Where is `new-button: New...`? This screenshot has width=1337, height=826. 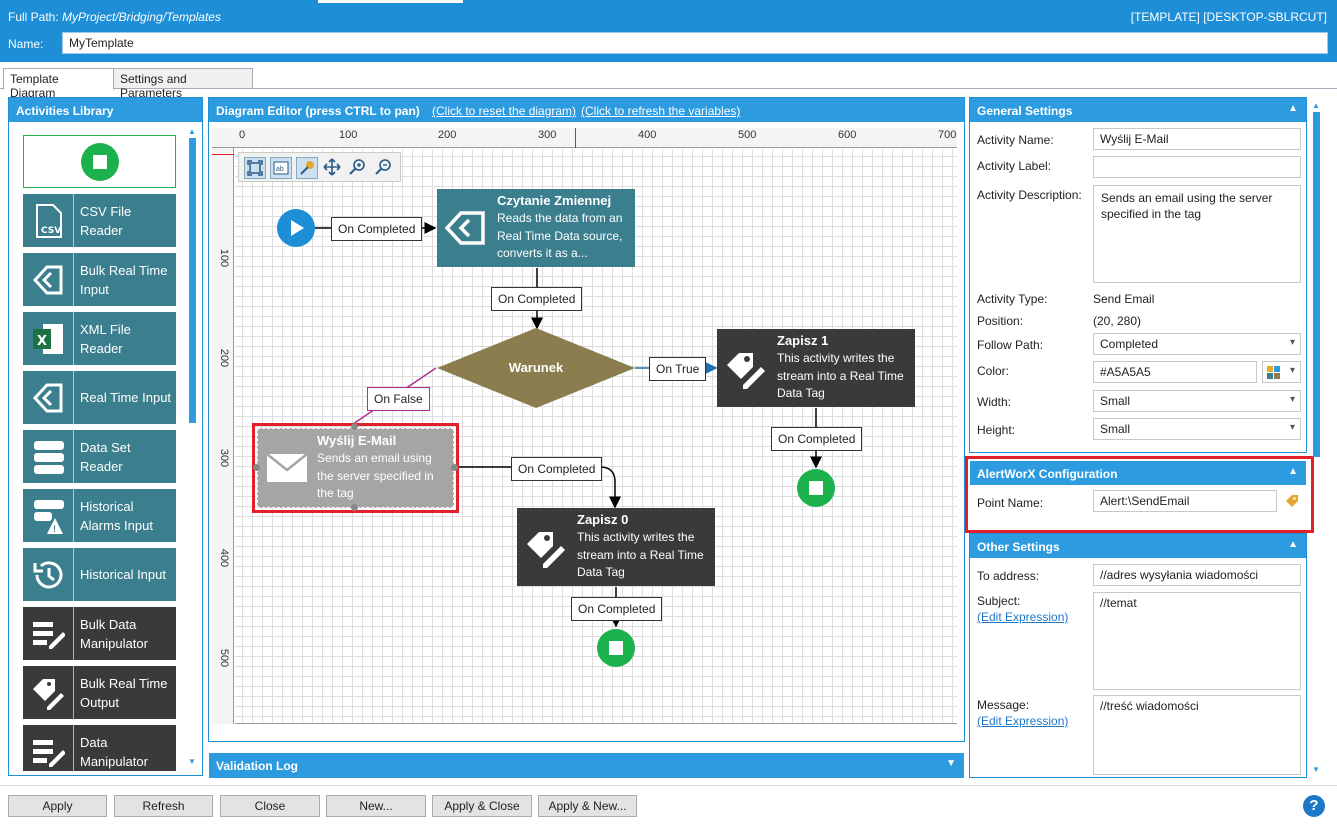 new-button: New... is located at coordinates (376, 806).